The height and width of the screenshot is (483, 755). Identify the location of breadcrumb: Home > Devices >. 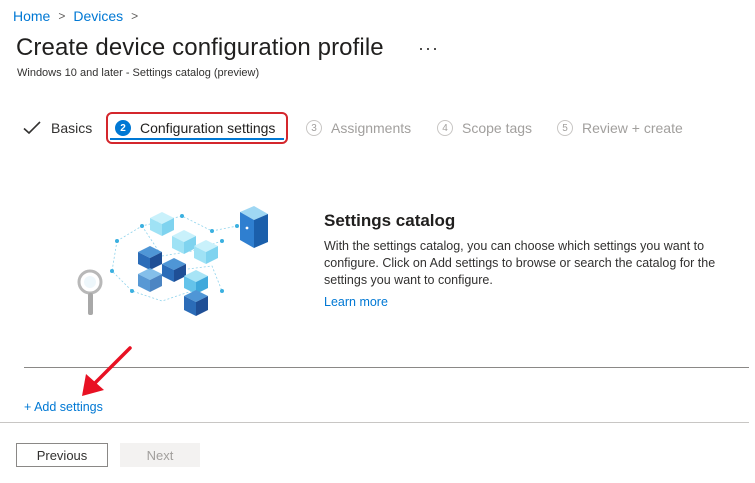
(79, 16).